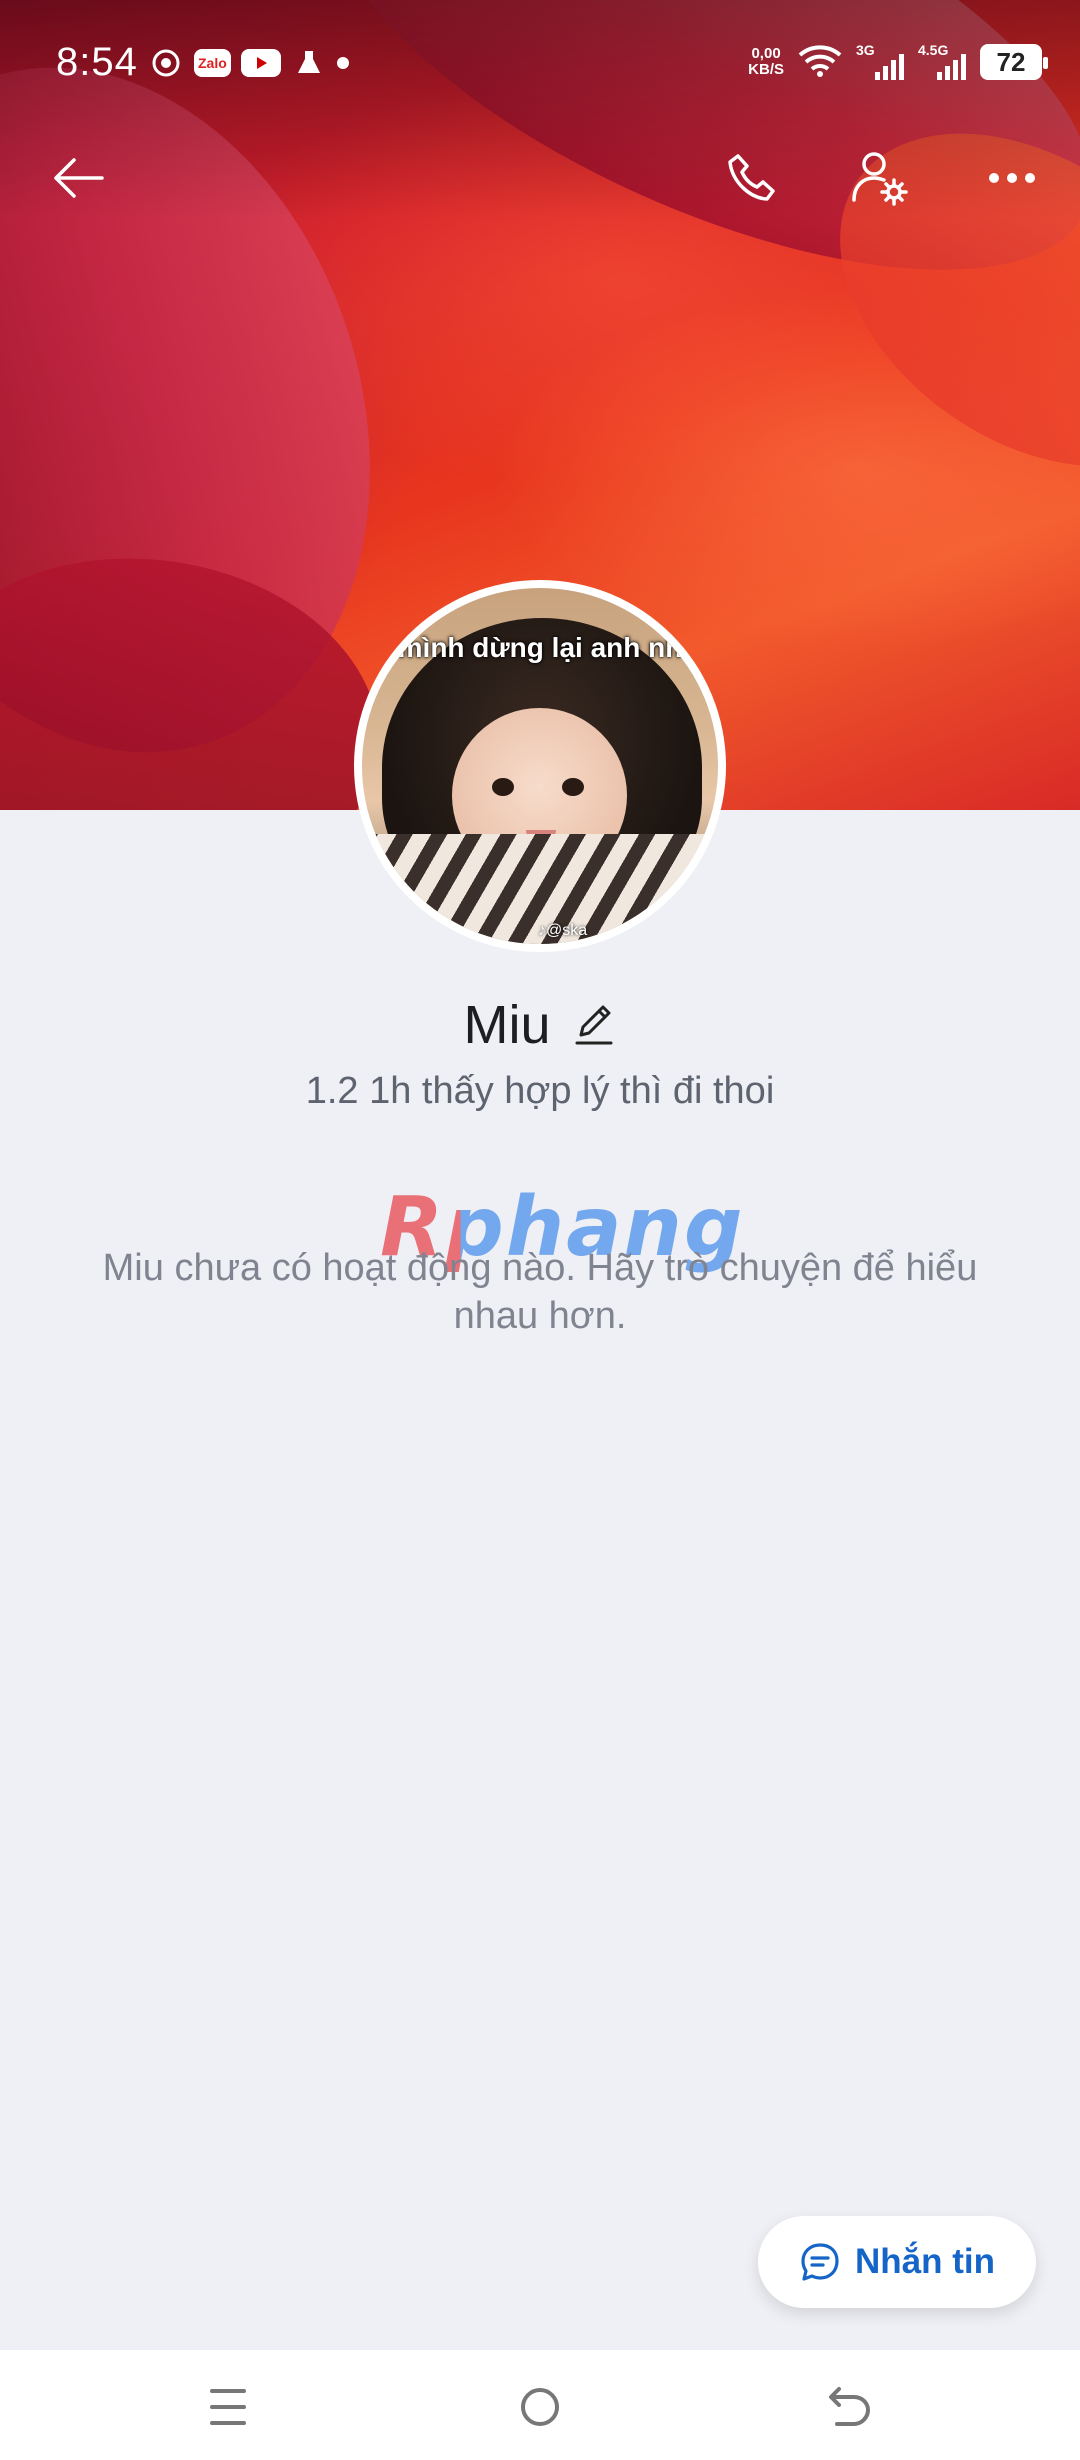 This screenshot has width=1080, height=2460. I want to click on call-button, so click(752, 178).